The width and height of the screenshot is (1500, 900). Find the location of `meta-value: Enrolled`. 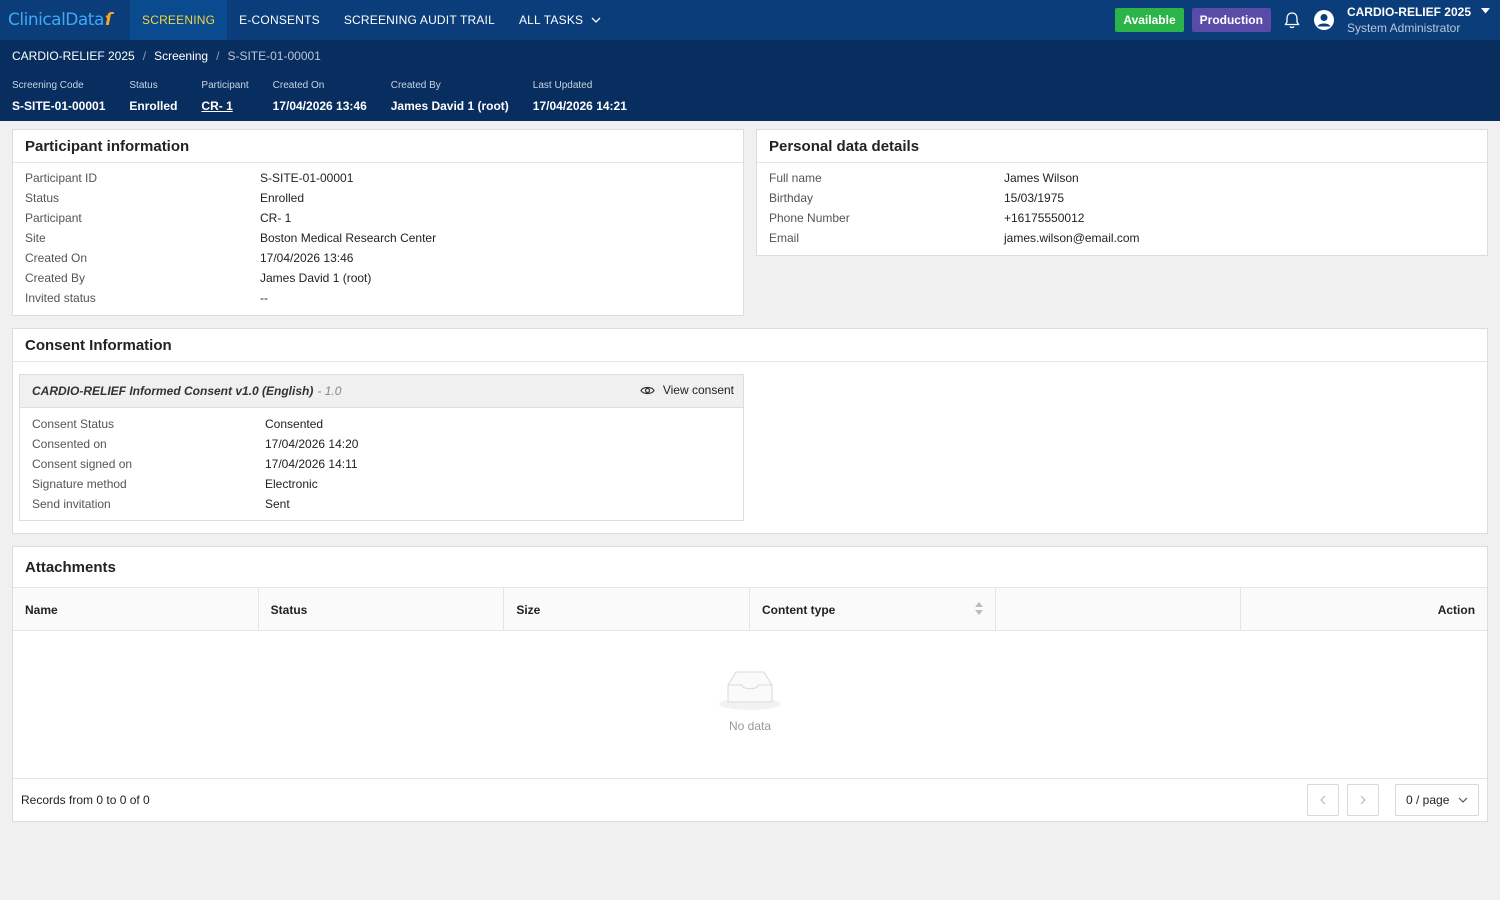

meta-value: Enrolled is located at coordinates (153, 106).